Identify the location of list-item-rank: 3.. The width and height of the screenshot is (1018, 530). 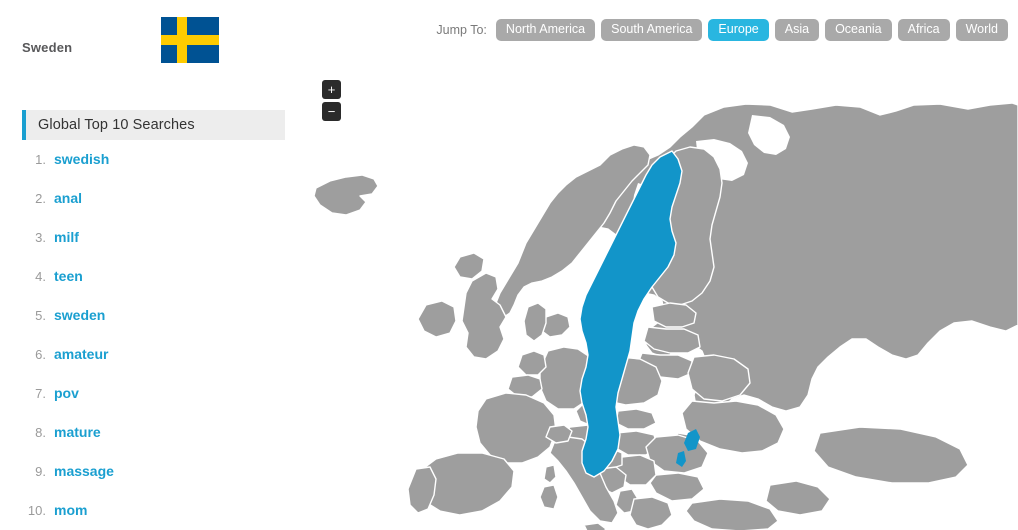
(40, 237).